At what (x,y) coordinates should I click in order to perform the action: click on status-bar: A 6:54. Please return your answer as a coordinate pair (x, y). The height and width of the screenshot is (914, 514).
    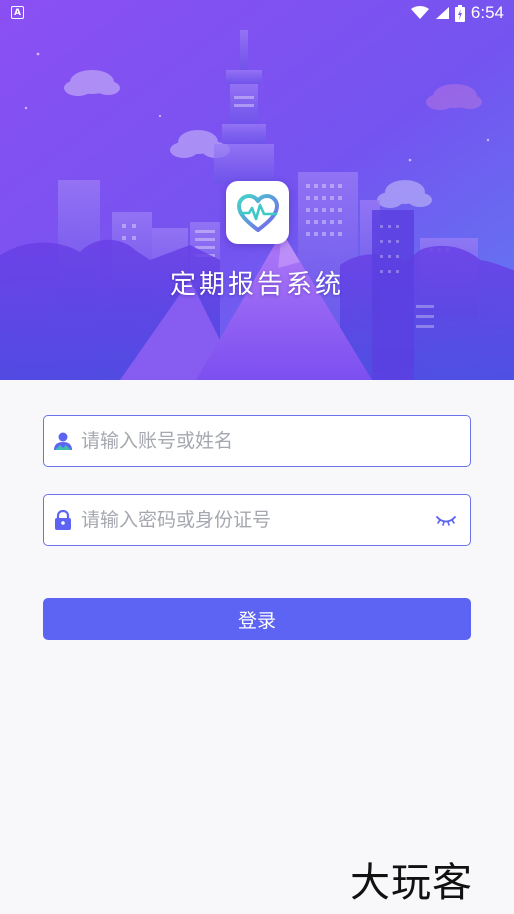
    Looking at the image, I should click on (257, 14).